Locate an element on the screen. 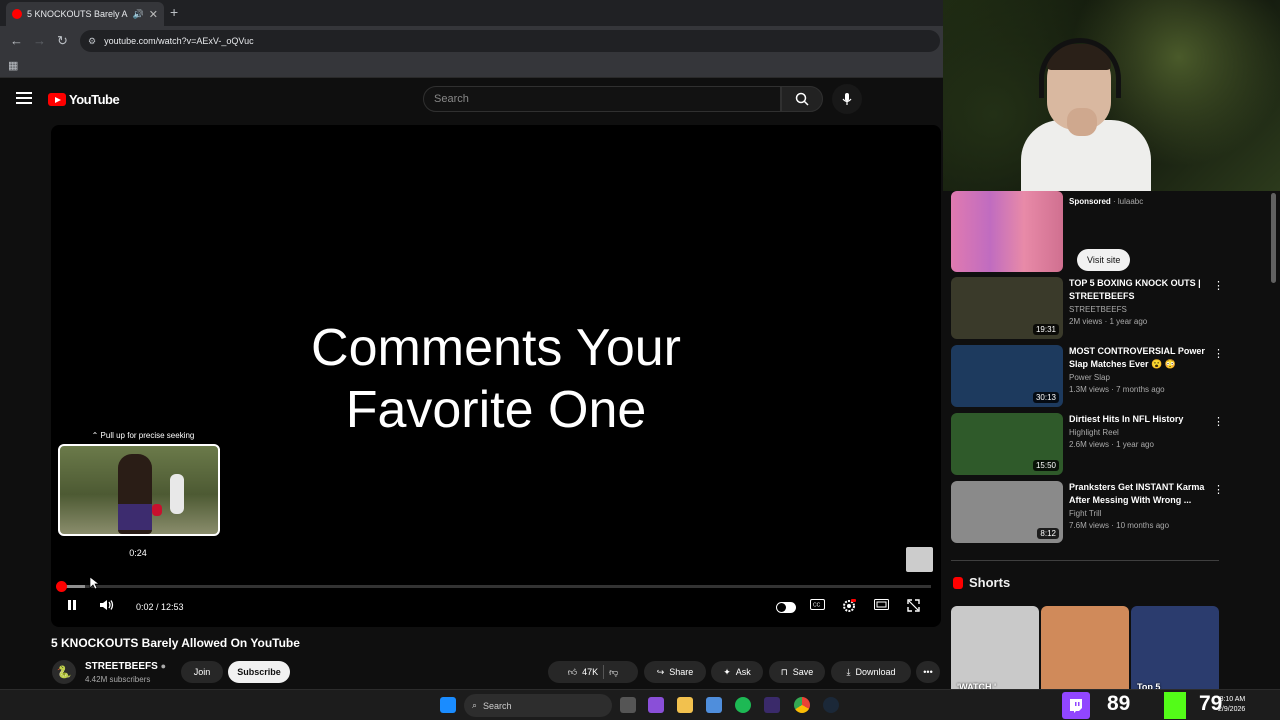 This screenshot has width=1280, height=720. tab-title: 5 KNOCKOUTS Barely Allowe is located at coordinates (77, 14).